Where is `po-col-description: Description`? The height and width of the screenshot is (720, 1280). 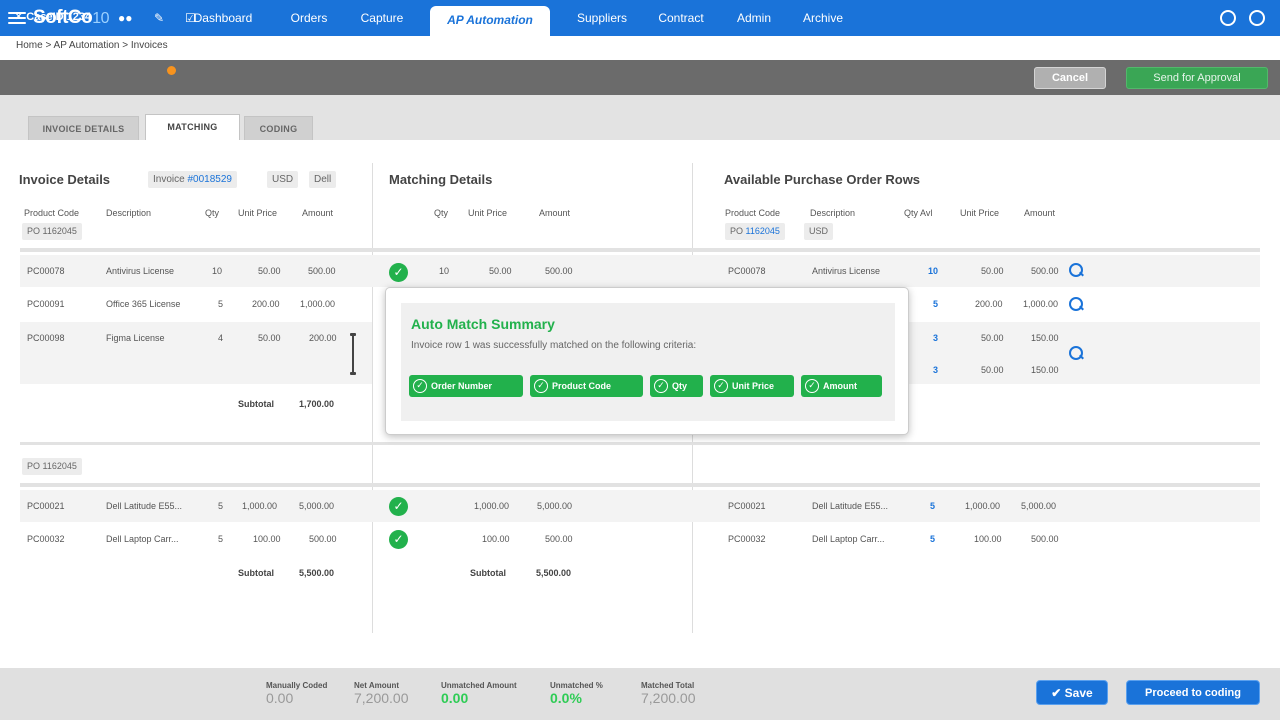 po-col-description: Description is located at coordinates (833, 213).